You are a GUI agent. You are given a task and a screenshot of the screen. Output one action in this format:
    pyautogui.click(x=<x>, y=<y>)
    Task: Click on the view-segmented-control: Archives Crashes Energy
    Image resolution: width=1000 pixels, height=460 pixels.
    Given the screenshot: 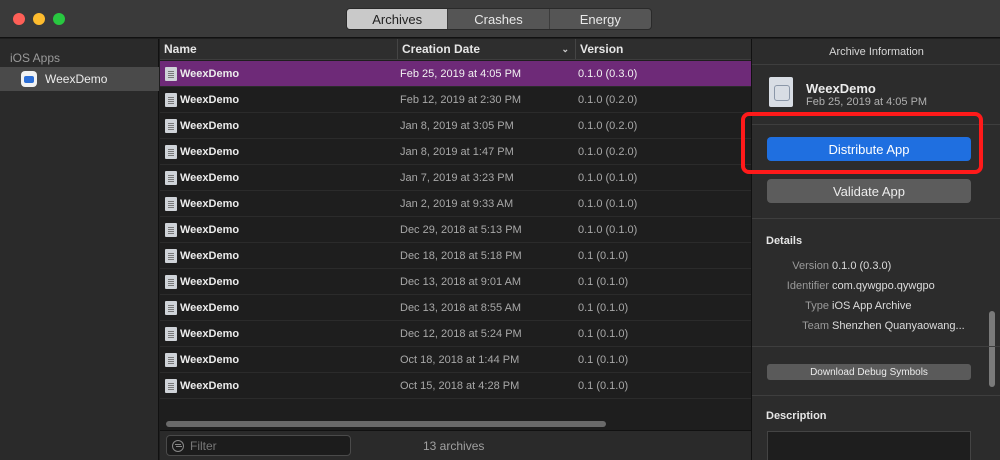 What is the action you would take?
    pyautogui.click(x=499, y=19)
    